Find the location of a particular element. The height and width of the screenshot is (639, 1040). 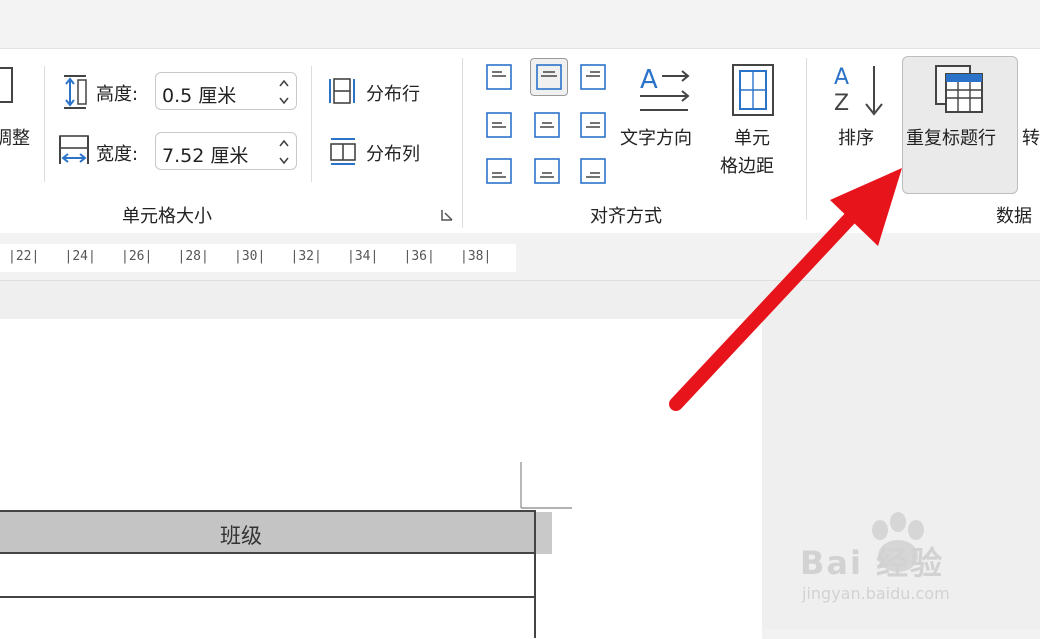

baidu-jingyan-watermark: Bai 经验 jingyan.baidu.com is located at coordinates (915, 562).